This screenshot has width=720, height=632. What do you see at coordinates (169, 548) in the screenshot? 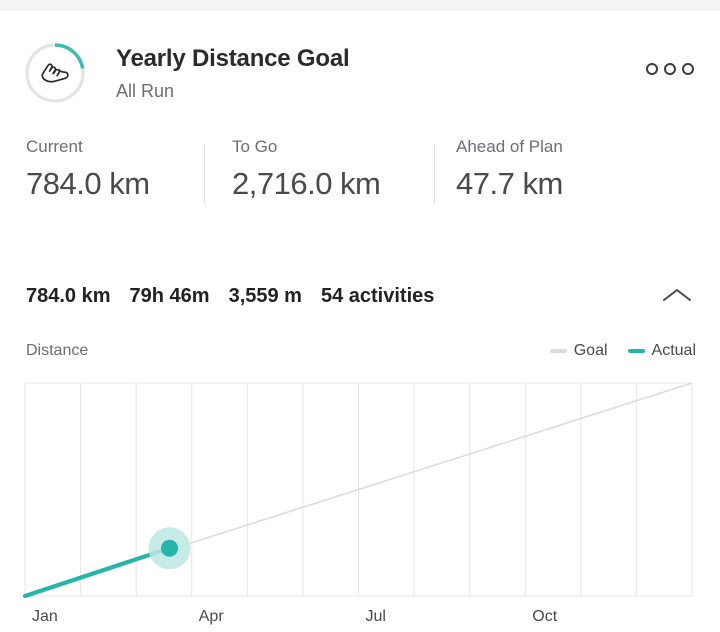
I see `chart-marker-point` at bounding box center [169, 548].